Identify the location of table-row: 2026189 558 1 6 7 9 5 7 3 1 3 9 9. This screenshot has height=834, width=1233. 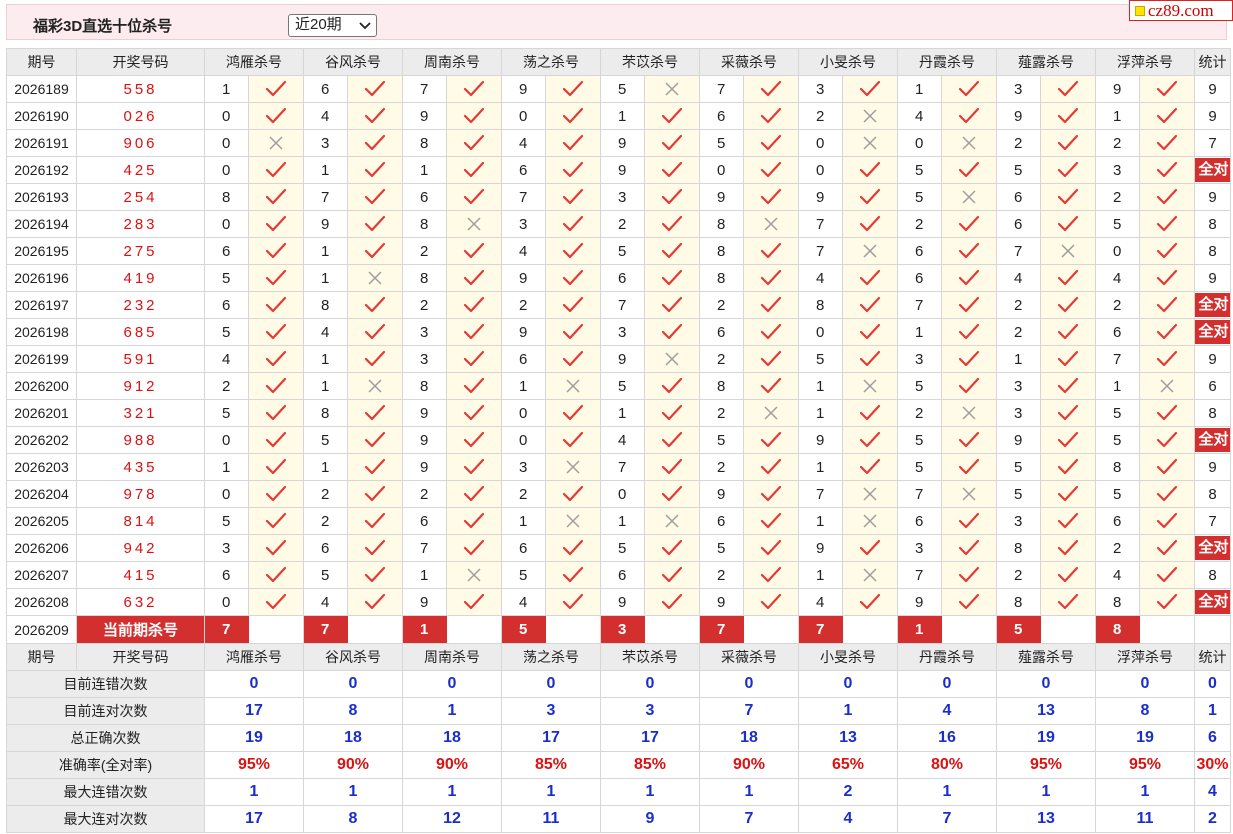
(618, 89).